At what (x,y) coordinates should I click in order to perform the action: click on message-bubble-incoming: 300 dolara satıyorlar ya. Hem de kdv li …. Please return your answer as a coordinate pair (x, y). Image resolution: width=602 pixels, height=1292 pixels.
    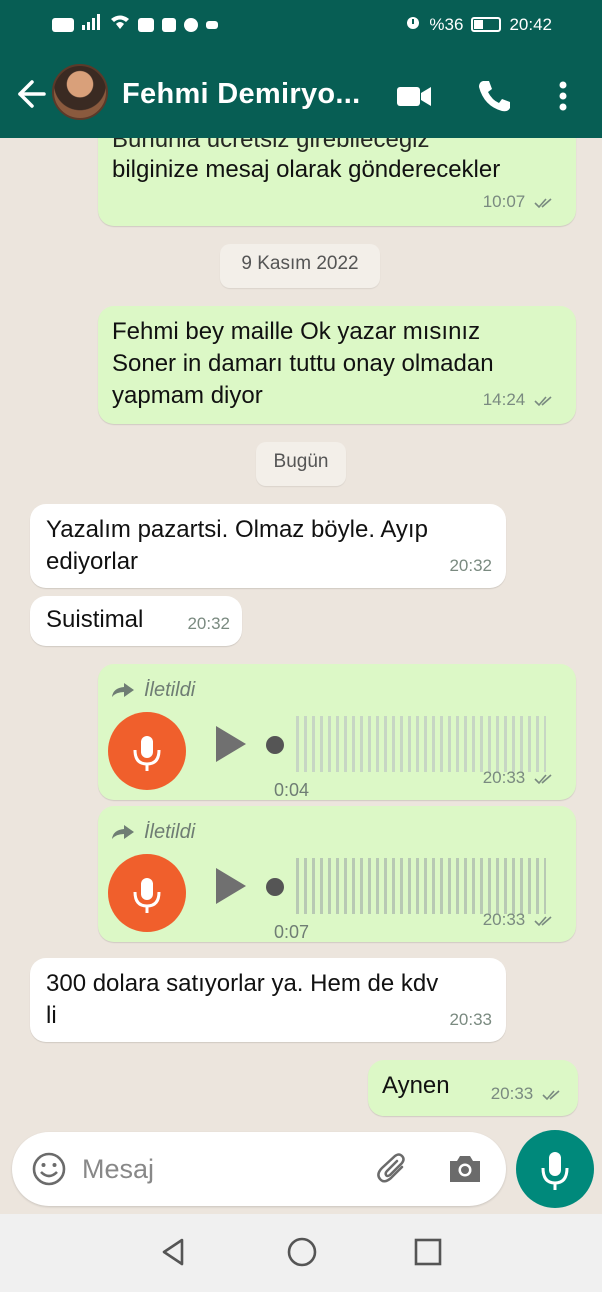
    Looking at the image, I should click on (268, 1000).